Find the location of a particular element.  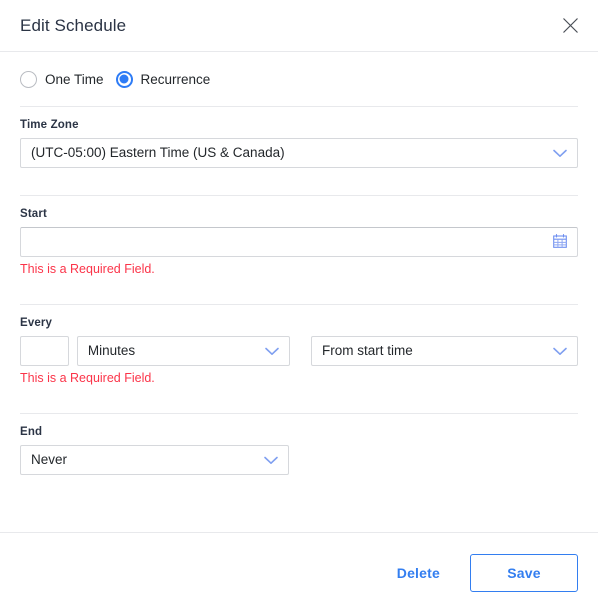

radio-circle-recurrence is located at coordinates (124, 79).